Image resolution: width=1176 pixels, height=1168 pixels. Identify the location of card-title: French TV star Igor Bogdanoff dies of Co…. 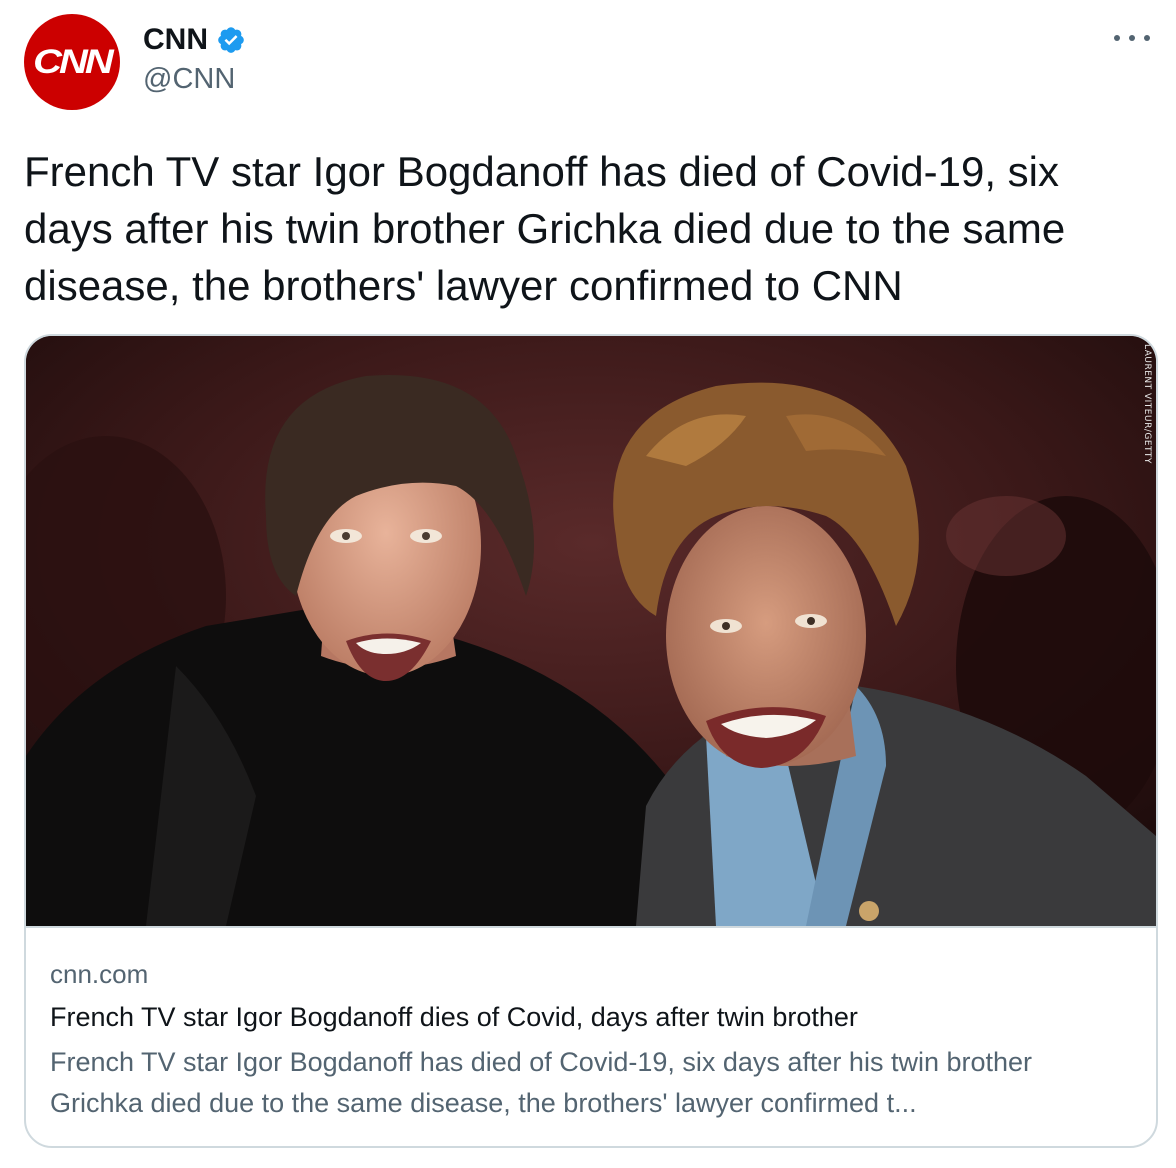
(590, 1017).